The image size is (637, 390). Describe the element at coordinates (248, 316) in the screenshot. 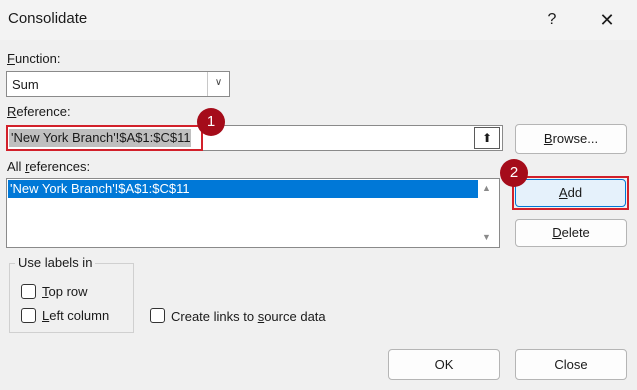

I see `create-links-label: Create links to source data` at that location.